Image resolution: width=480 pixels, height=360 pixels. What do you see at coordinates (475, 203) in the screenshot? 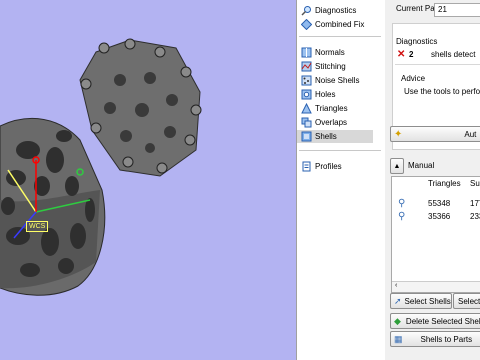
I see `row-surface: 177` at bounding box center [475, 203].